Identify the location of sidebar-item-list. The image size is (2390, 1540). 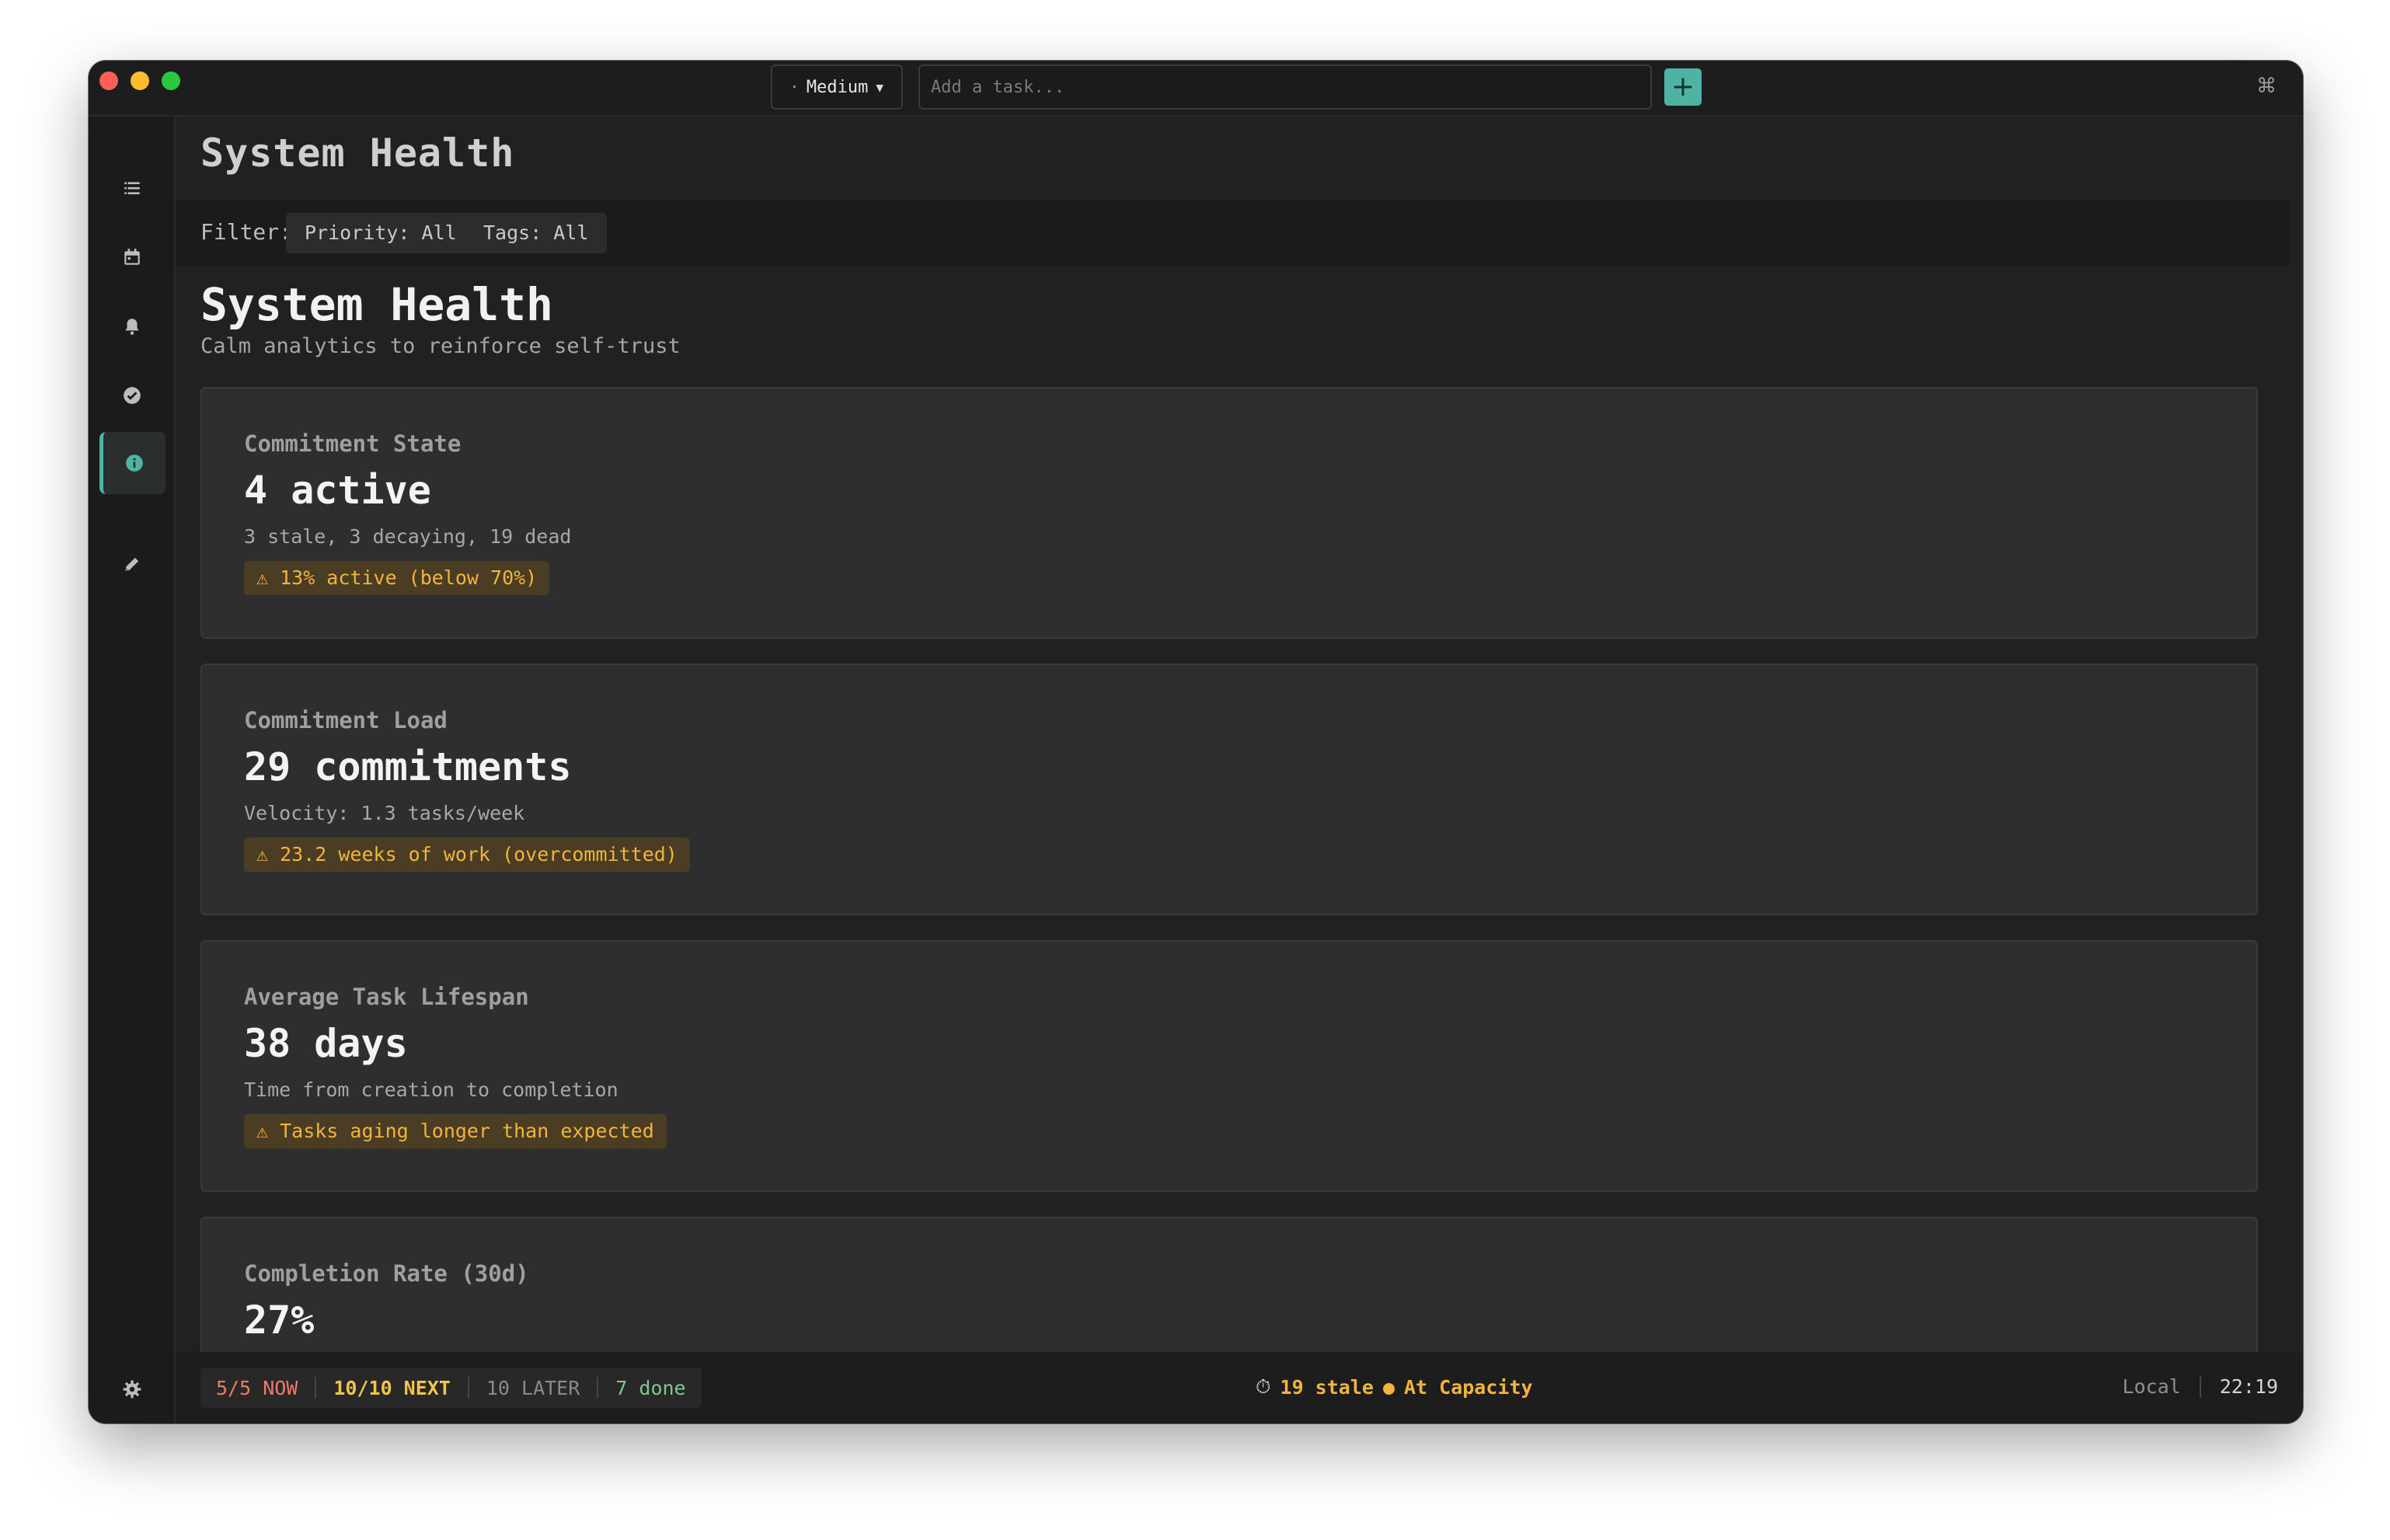
(132, 188).